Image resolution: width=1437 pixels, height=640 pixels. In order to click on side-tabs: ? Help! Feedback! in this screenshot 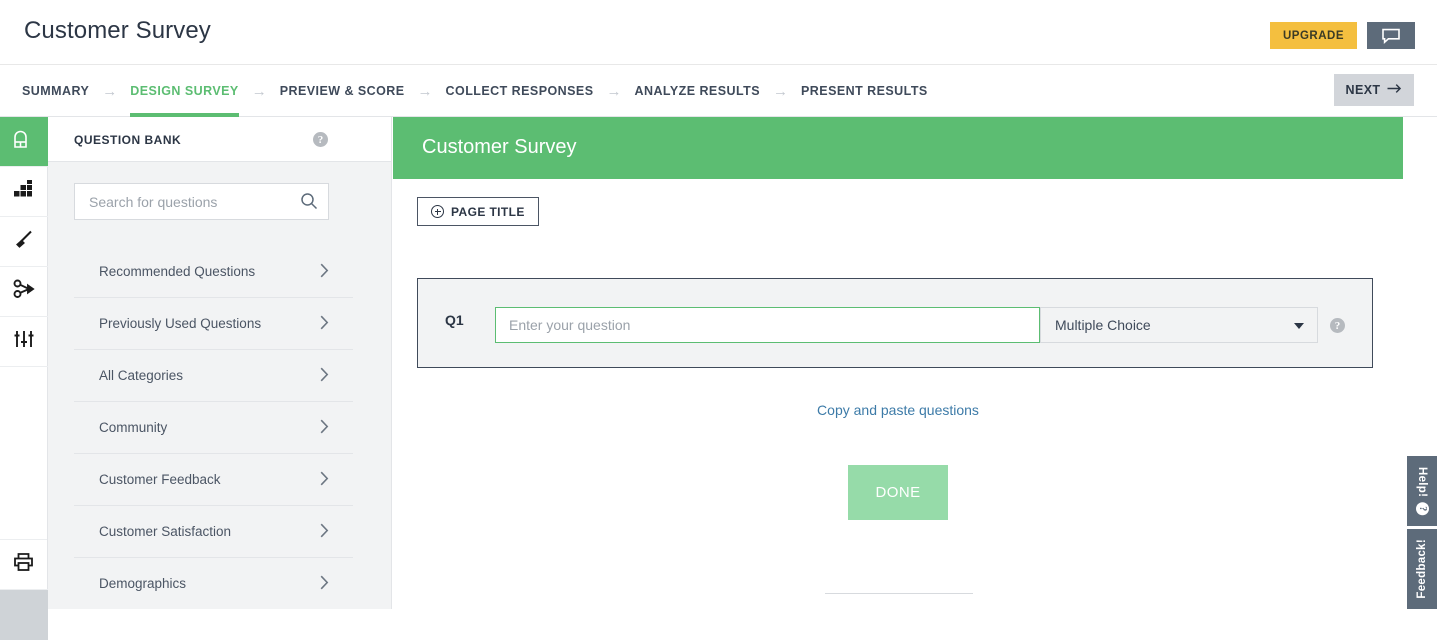, I will do `click(1422, 534)`.